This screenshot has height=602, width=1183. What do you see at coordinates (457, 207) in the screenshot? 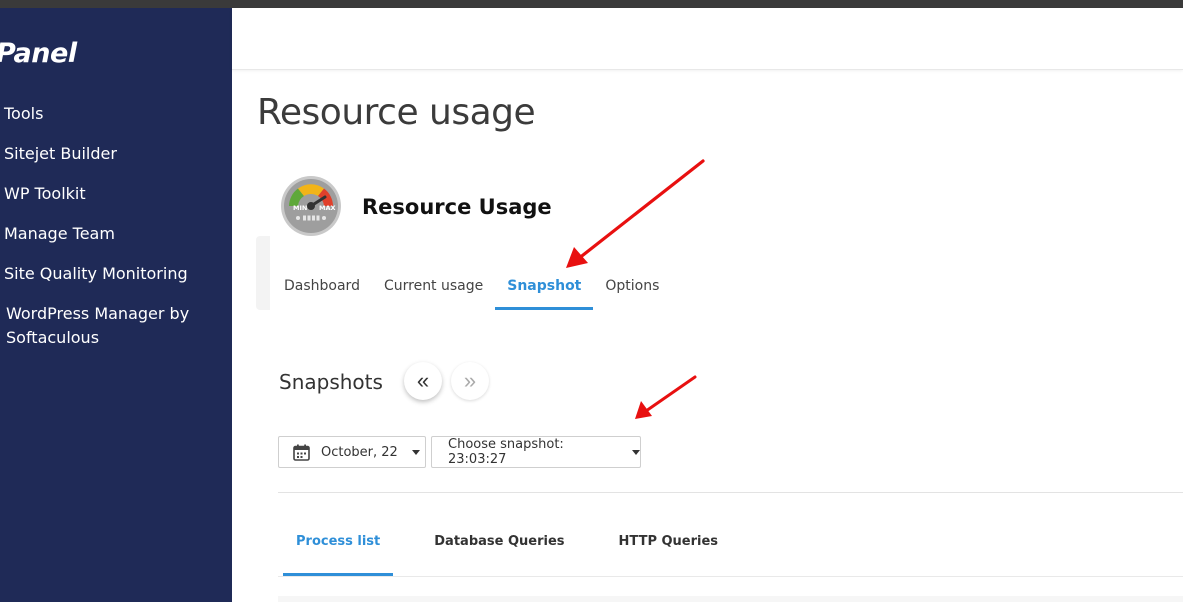
I see `app-title: Resource Usage` at bounding box center [457, 207].